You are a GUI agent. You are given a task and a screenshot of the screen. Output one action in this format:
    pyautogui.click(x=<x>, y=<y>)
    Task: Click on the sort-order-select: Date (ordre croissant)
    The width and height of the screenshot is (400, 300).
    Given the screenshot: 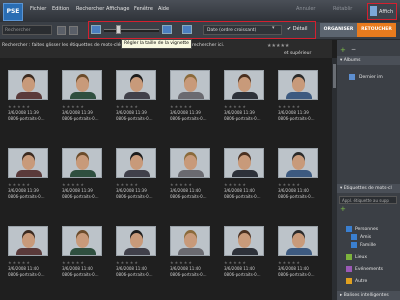 What is the action you would take?
    pyautogui.click(x=242, y=30)
    